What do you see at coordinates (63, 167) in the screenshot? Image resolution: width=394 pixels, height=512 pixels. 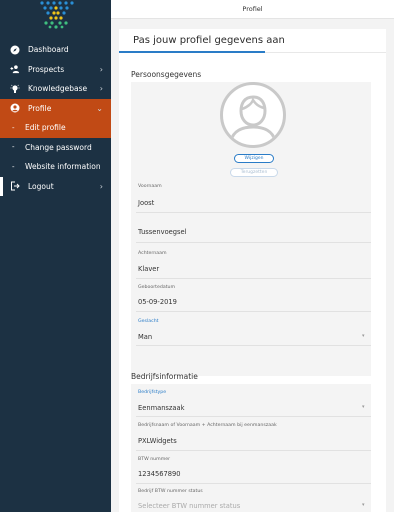 I see `sidebar-item-label: Website information` at bounding box center [63, 167].